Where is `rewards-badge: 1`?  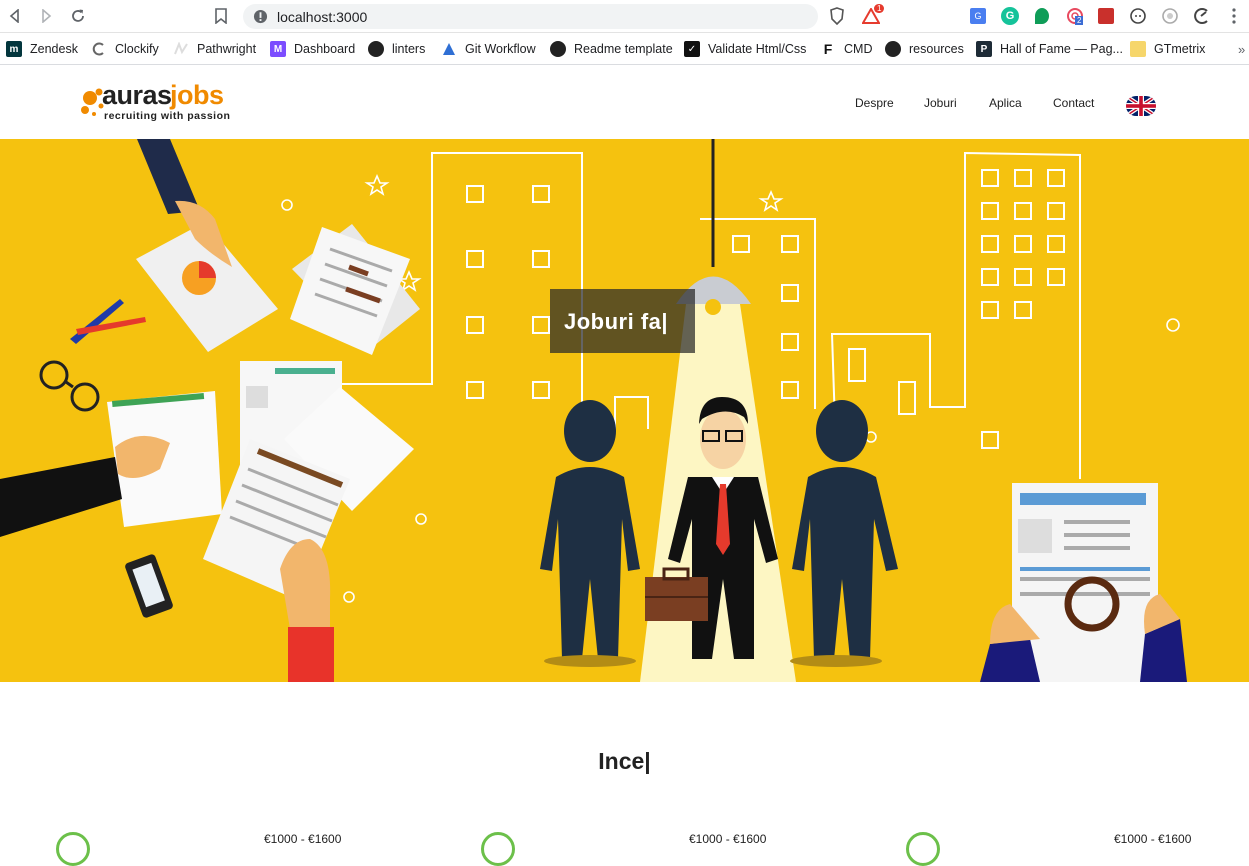 rewards-badge: 1 is located at coordinates (879, 8).